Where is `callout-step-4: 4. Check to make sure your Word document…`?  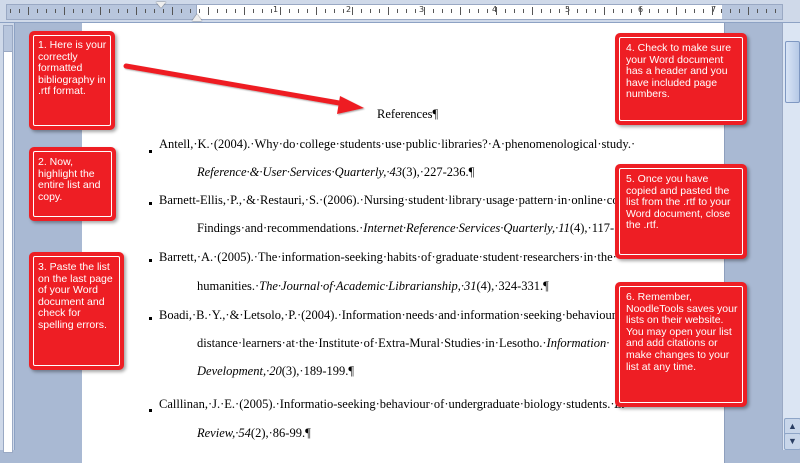
callout-step-4: 4. Check to make sure your Word document… is located at coordinates (681, 79).